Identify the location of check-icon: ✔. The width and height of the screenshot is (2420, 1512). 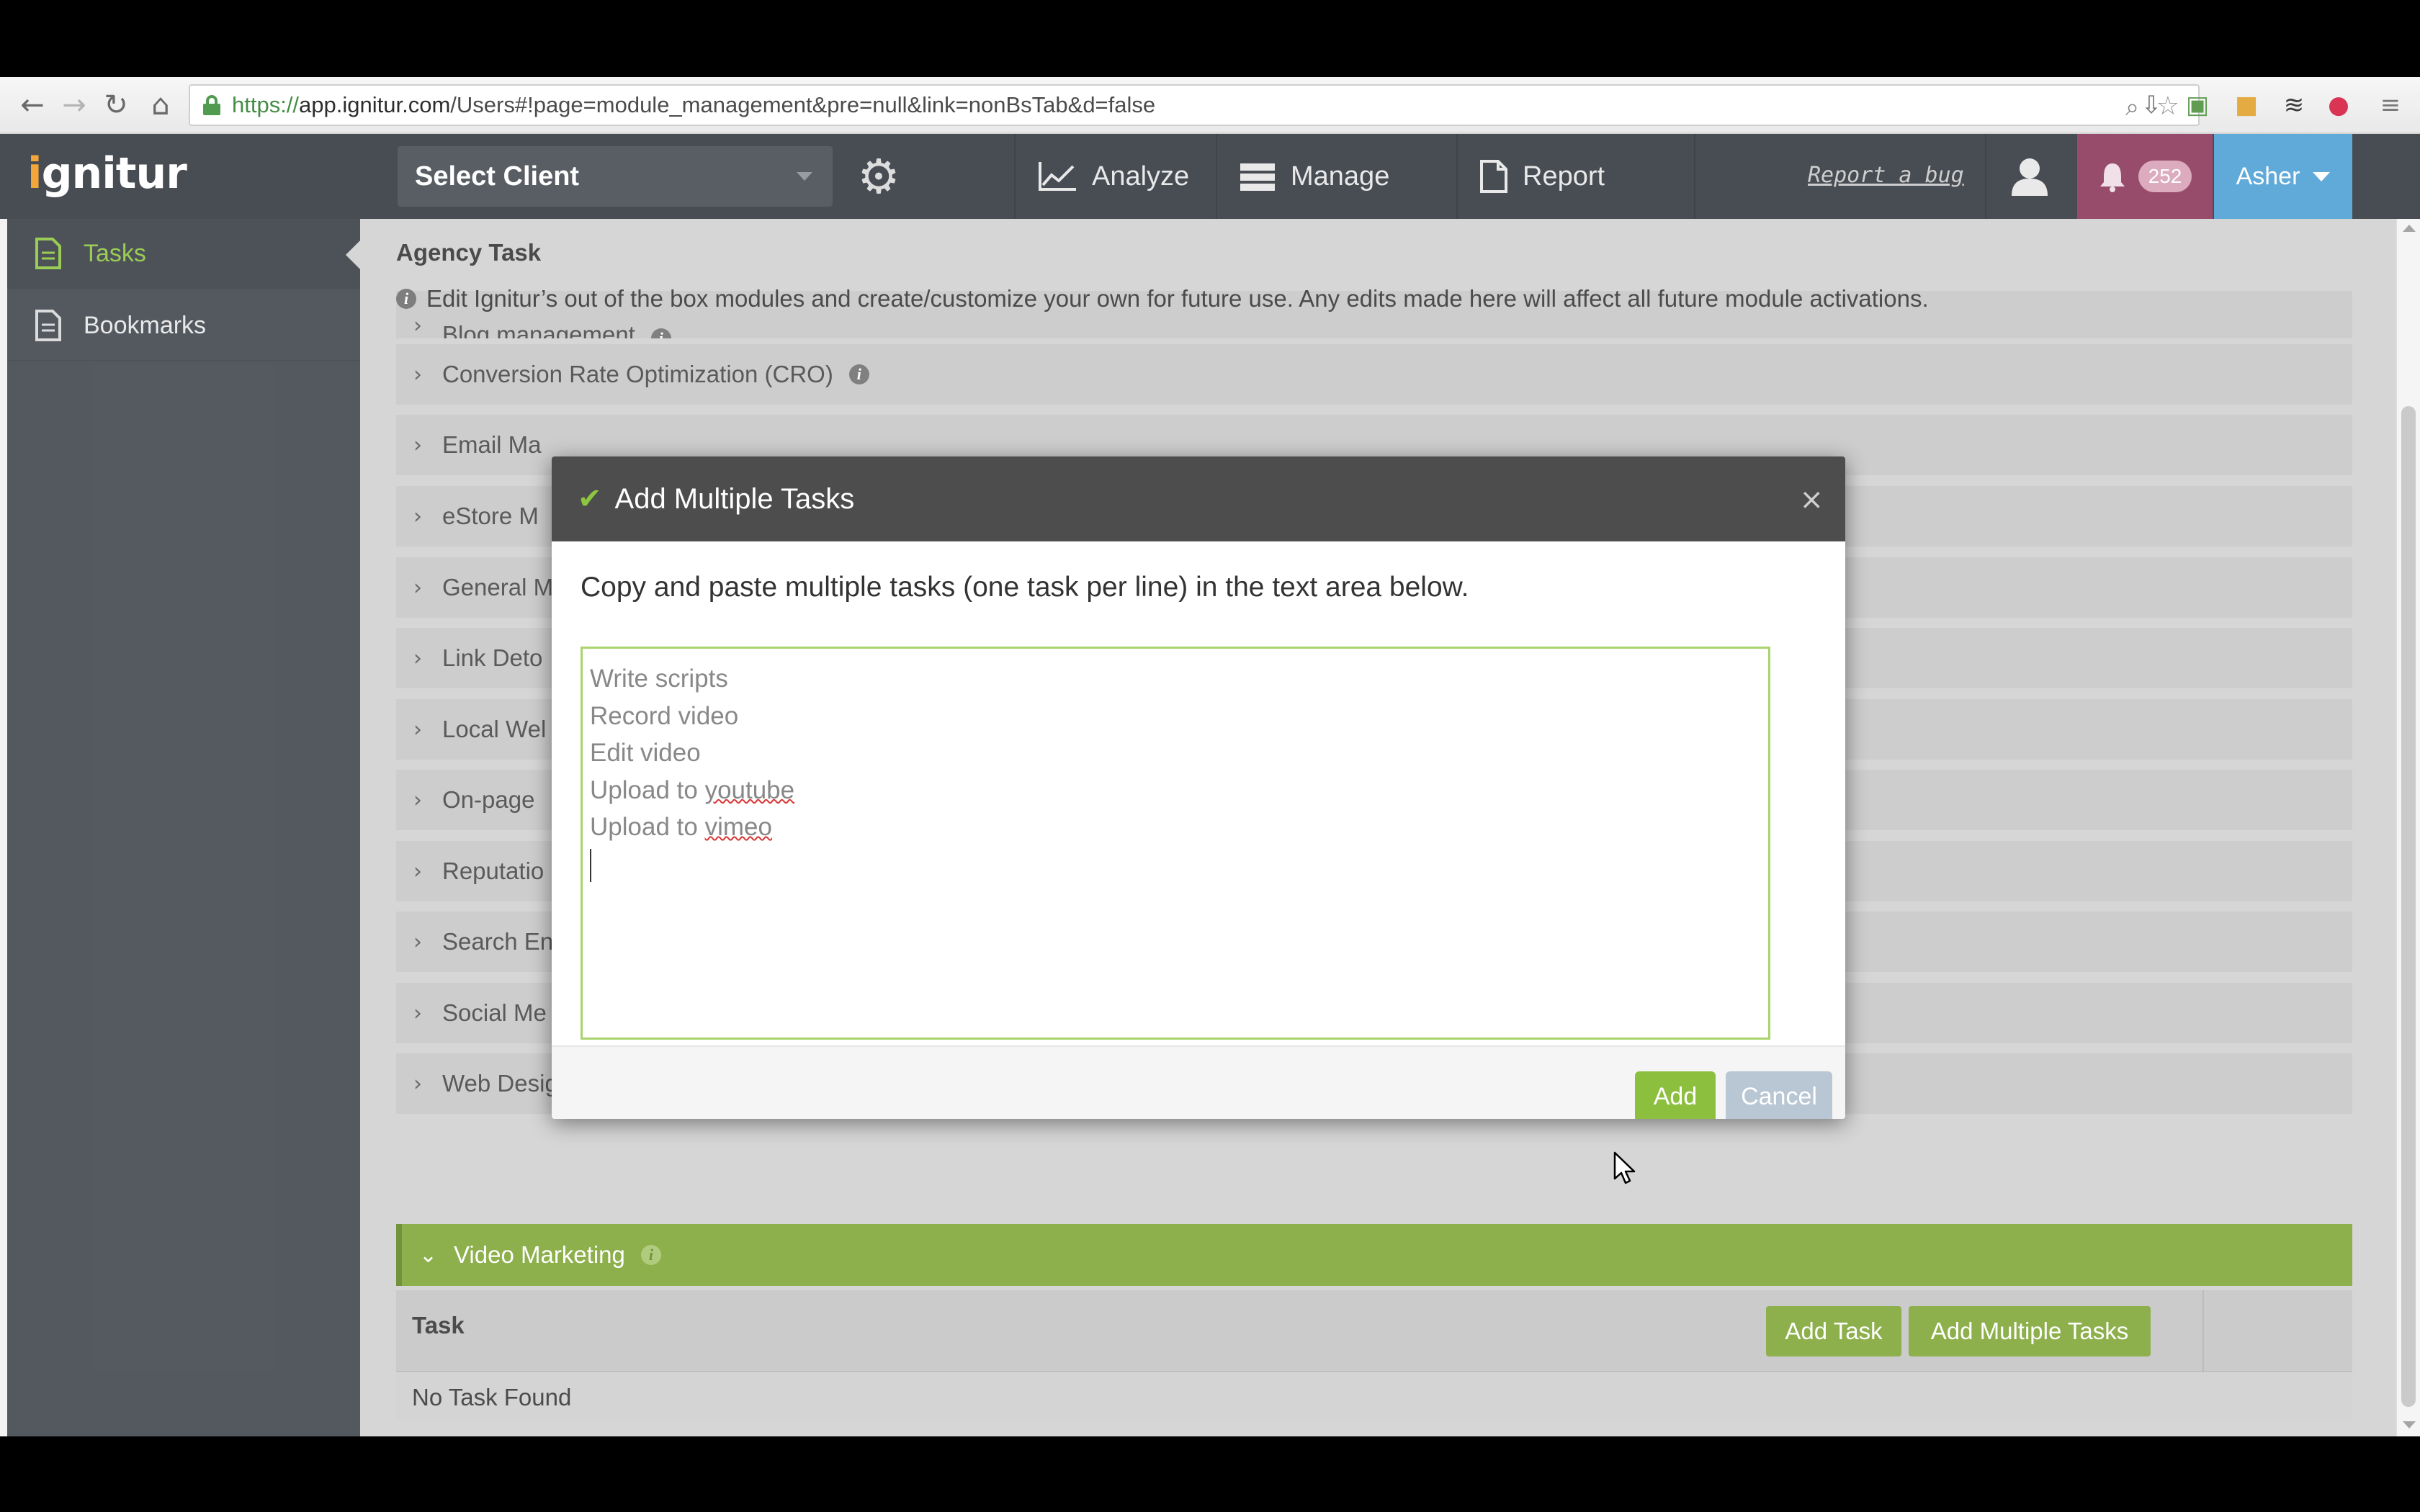
(590, 499).